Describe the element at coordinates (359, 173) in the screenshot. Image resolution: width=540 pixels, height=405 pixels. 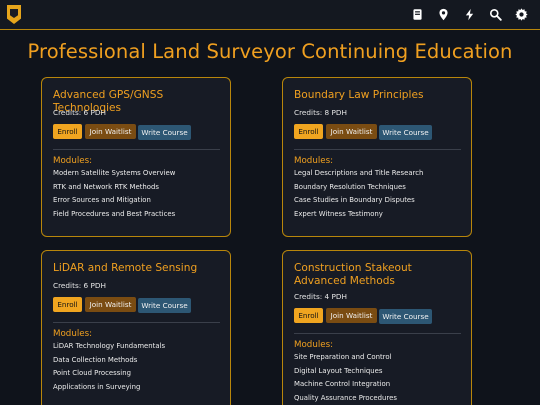
I see `module-item: Legal Descriptions and Title Research` at that location.